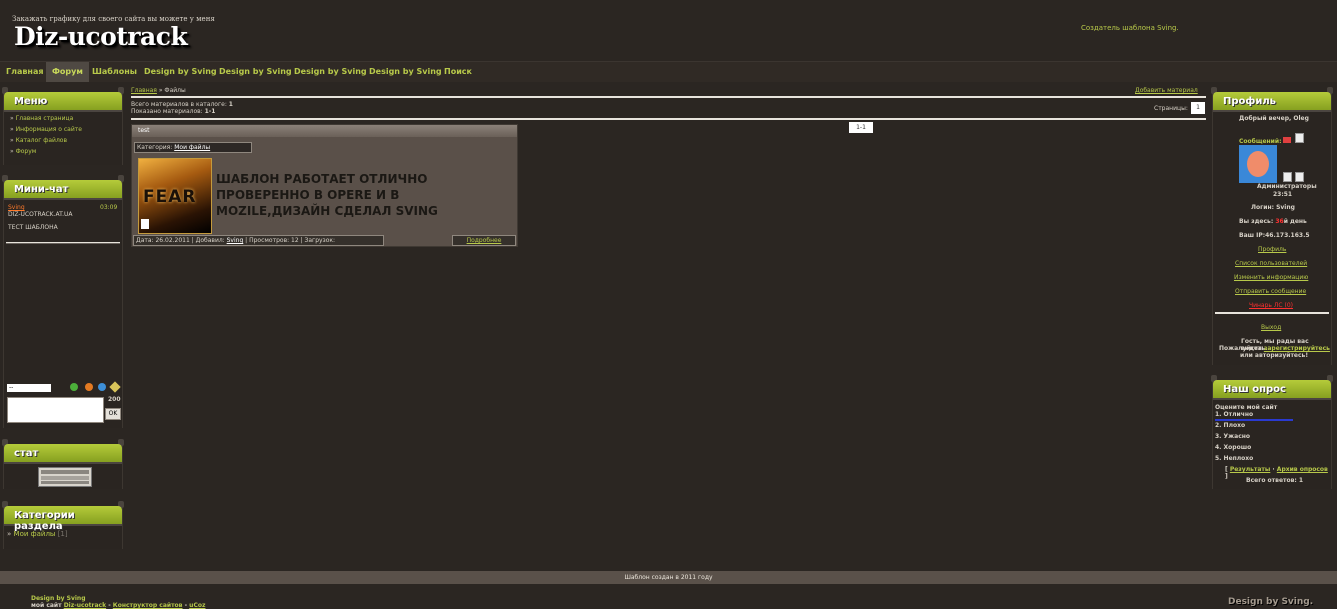 Image resolution: width=1337 pixels, height=609 pixels. Describe the element at coordinates (38, 140) in the screenshot. I see `menu-item-catalog: Каталог файлов` at that location.